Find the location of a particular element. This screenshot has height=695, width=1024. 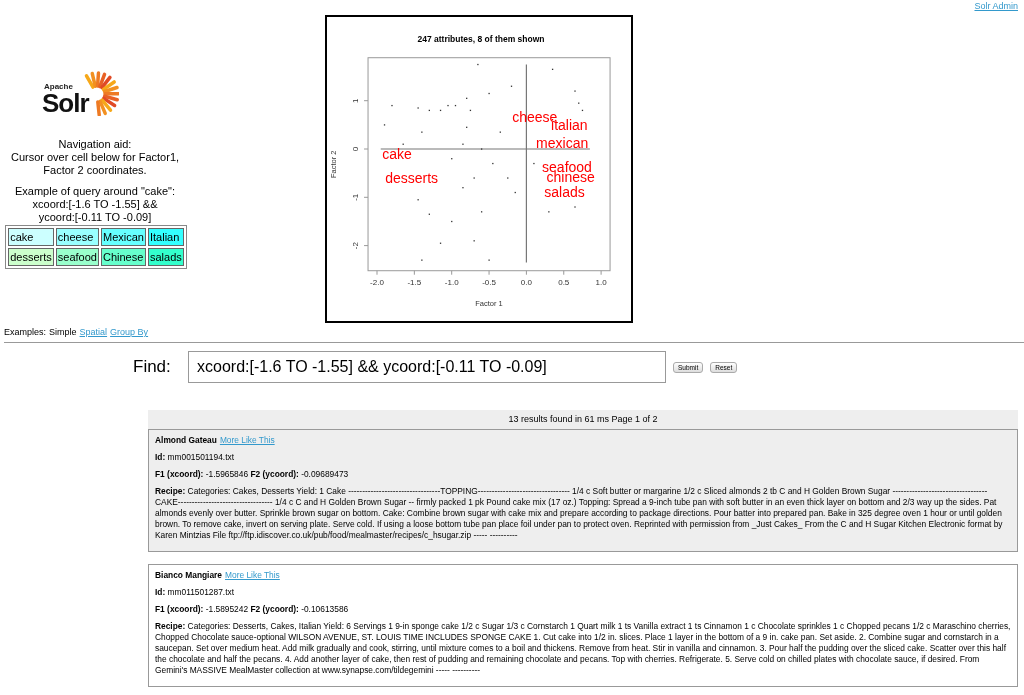

y-tick-label: 1 is located at coordinates (356, 100).